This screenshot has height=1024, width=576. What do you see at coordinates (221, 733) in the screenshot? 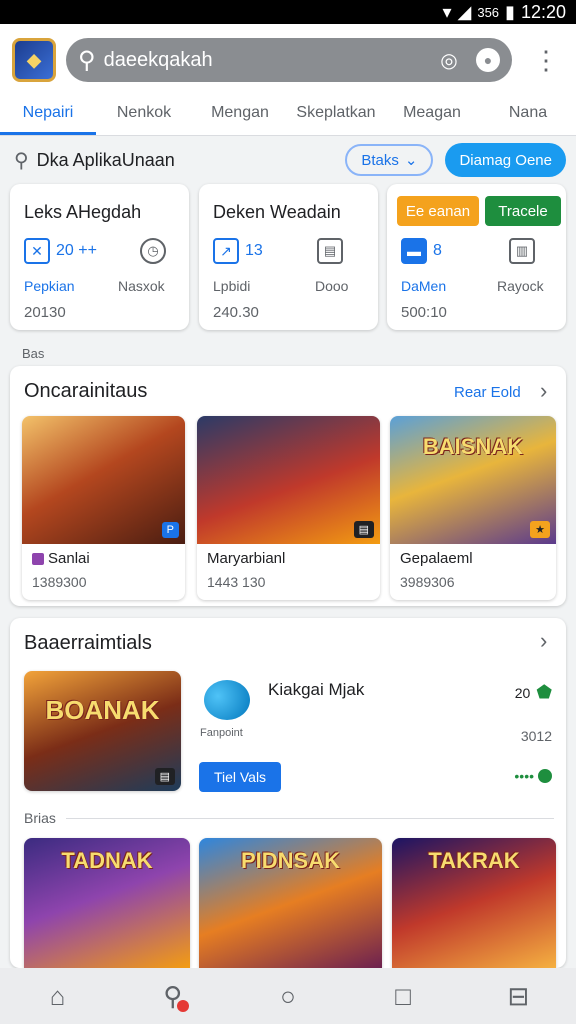
I see `promo-subtitle: Fanpoint` at bounding box center [221, 733].